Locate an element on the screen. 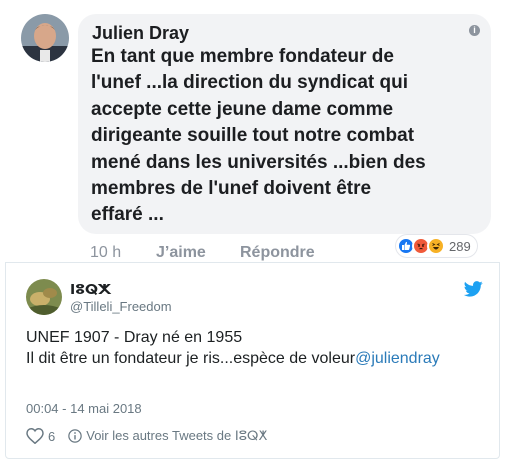 This screenshot has height=471, width=507. comment-line: membres de l'unef doivent être is located at coordinates (231, 189).